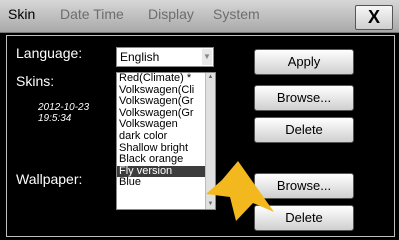 The height and width of the screenshot is (240, 399). I want to click on pointer-arrow-icon, so click(240, 191).